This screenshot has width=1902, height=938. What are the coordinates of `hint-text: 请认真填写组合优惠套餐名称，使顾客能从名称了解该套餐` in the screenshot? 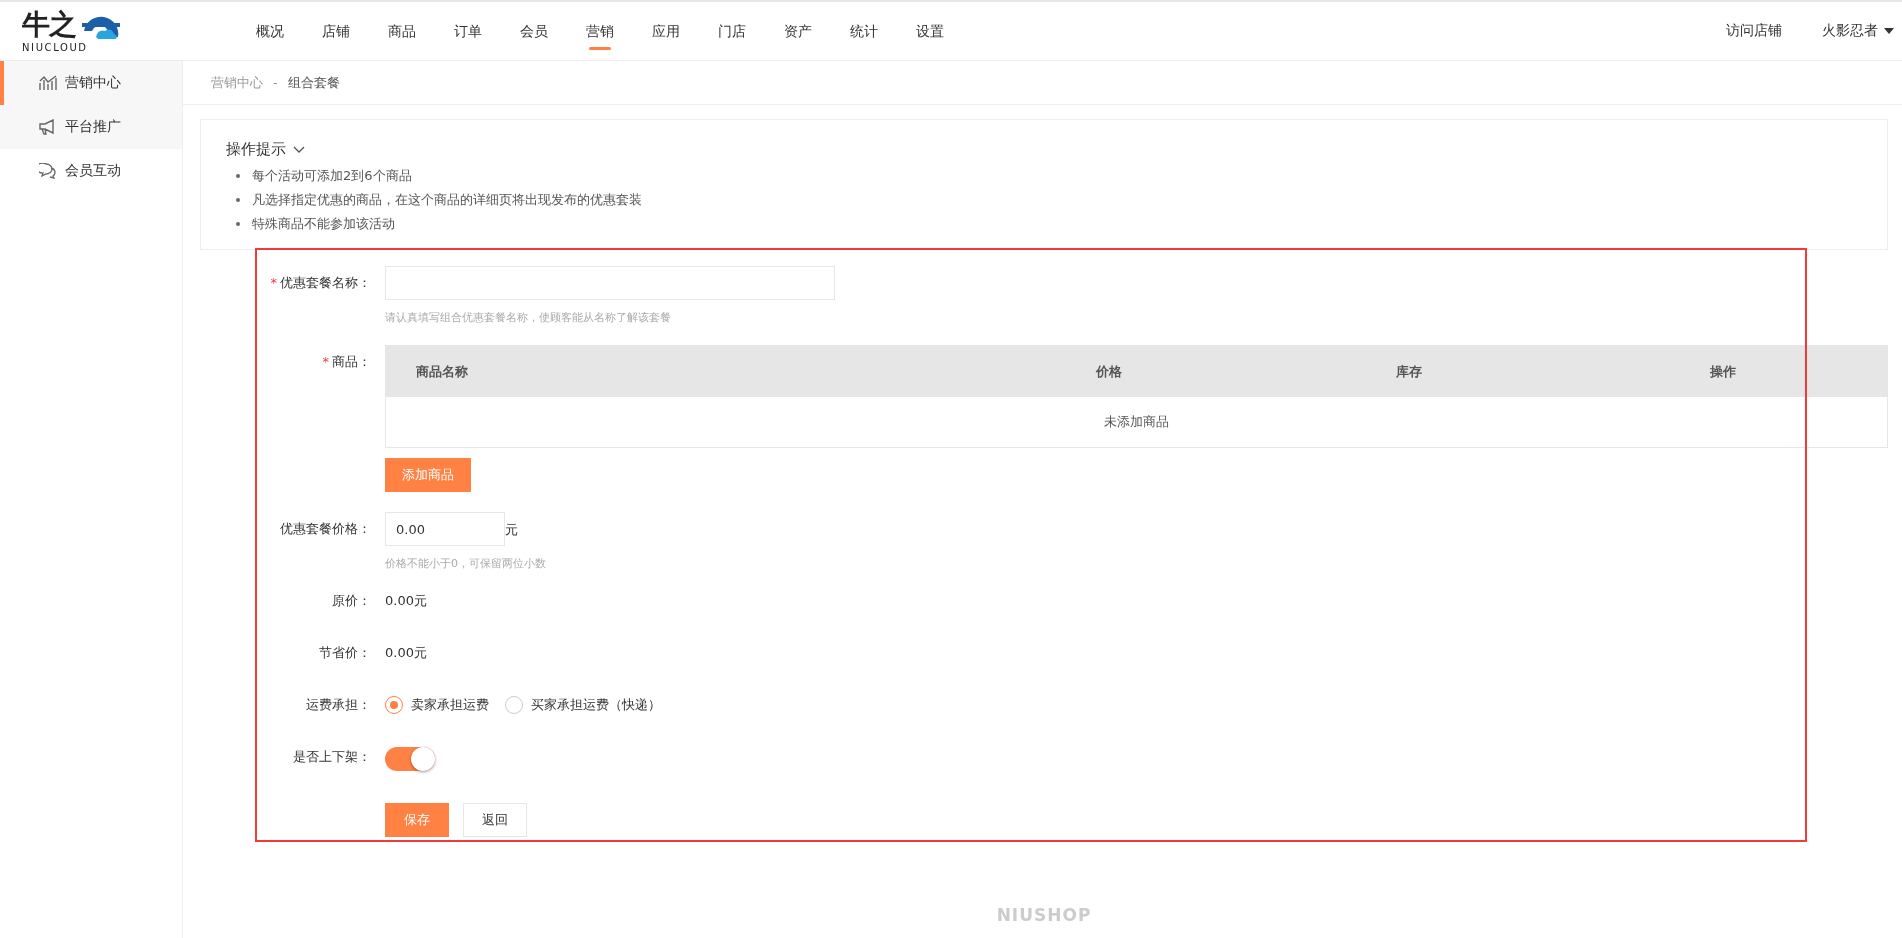 It's located at (528, 317).